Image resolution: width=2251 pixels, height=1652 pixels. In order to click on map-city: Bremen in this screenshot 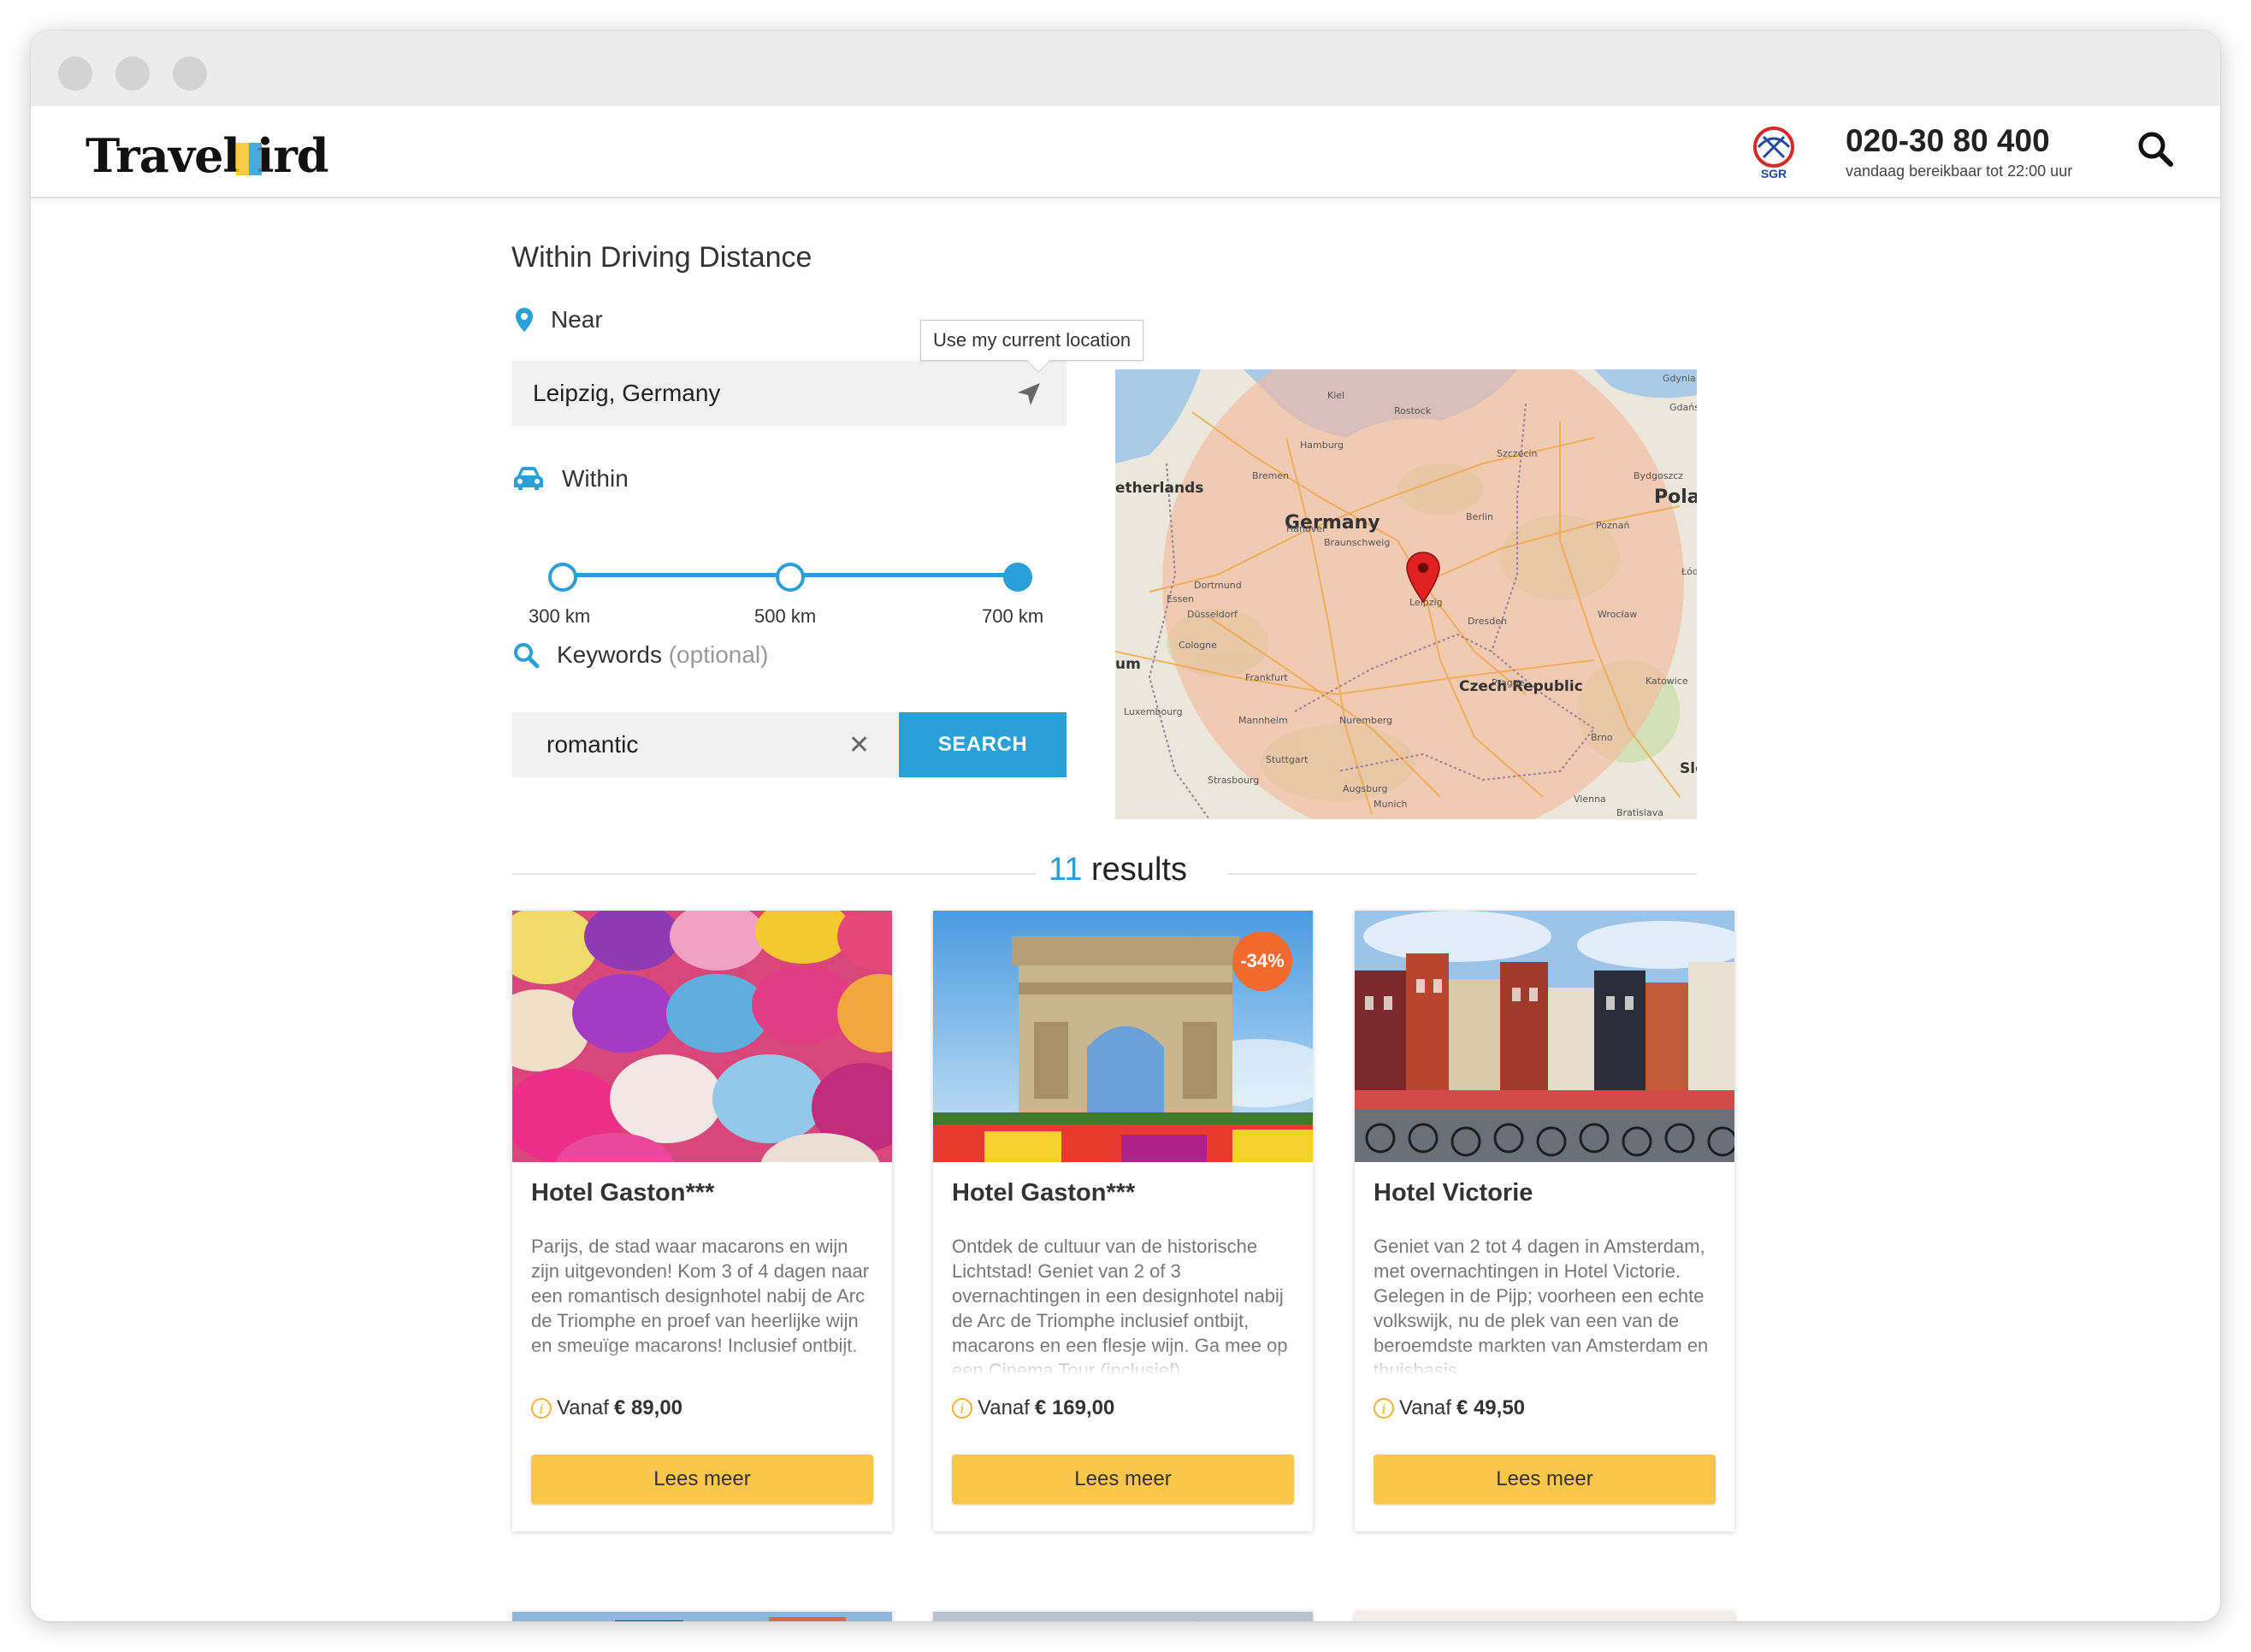, I will do `click(1270, 476)`.